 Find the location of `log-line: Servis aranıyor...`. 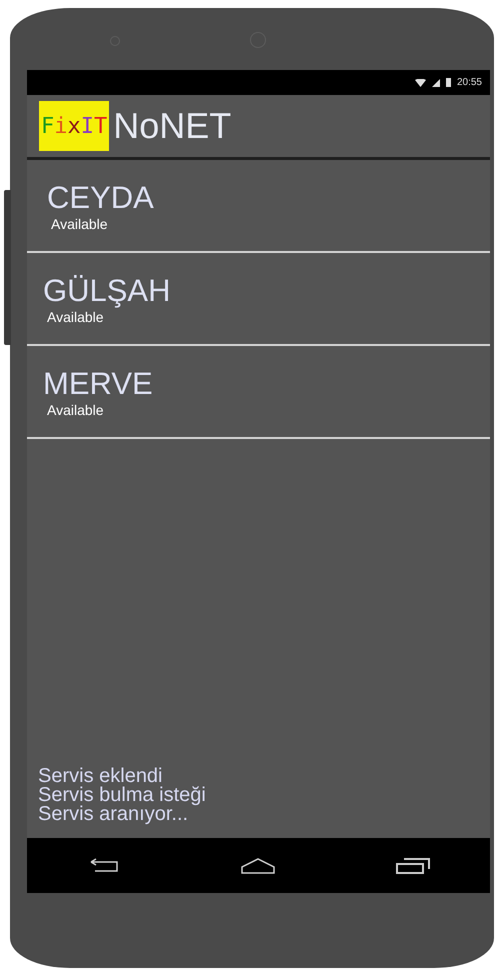

log-line: Servis aranıyor... is located at coordinates (113, 814).